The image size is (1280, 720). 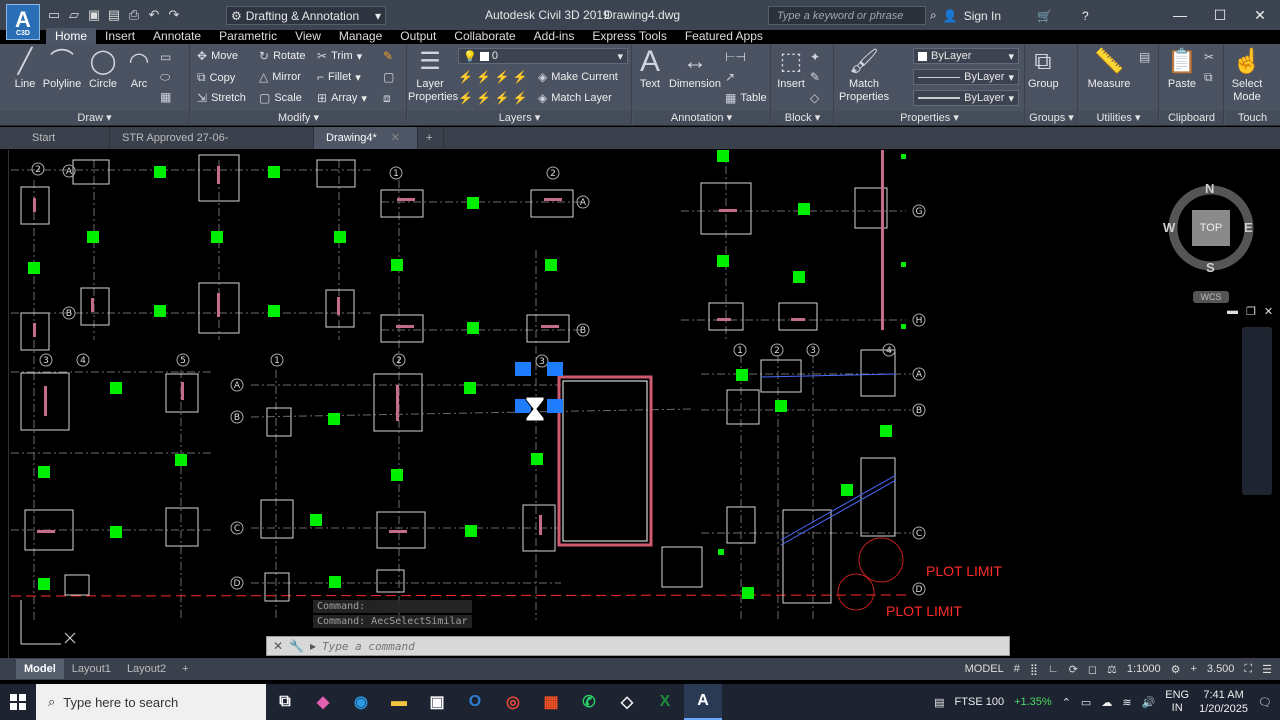 What do you see at coordinates (1220, 15) in the screenshot?
I see `maximize-icon: ☐` at bounding box center [1220, 15].